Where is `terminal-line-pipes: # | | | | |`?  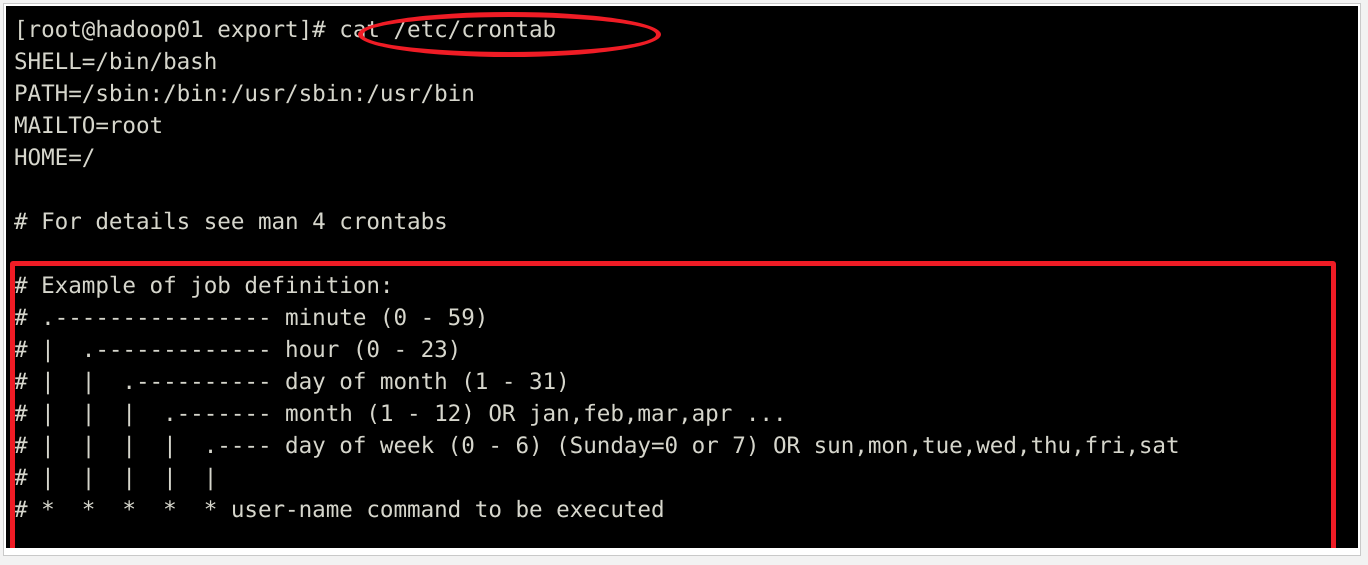
terminal-line-pipes: # | | | | | is located at coordinates (116, 478).